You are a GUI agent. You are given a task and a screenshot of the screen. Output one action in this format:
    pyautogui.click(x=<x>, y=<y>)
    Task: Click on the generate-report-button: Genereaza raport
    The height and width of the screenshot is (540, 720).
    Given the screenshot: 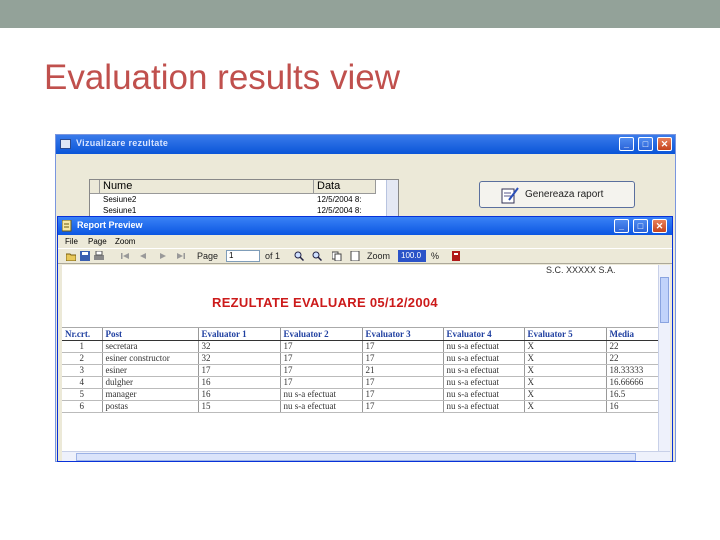 What is the action you would take?
    pyautogui.click(x=557, y=194)
    